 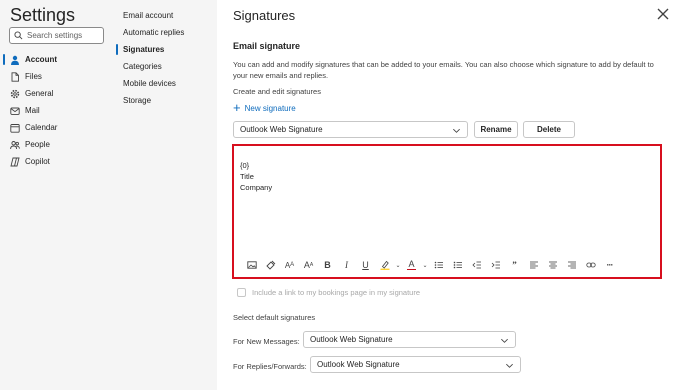 What do you see at coordinates (476, 265) in the screenshot?
I see `decrease-indent-icon` at bounding box center [476, 265].